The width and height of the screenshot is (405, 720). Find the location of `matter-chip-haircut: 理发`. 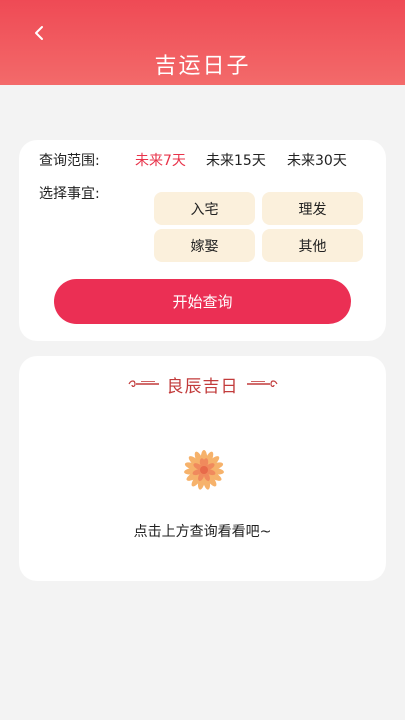

matter-chip-haircut: 理发 is located at coordinates (312, 208).